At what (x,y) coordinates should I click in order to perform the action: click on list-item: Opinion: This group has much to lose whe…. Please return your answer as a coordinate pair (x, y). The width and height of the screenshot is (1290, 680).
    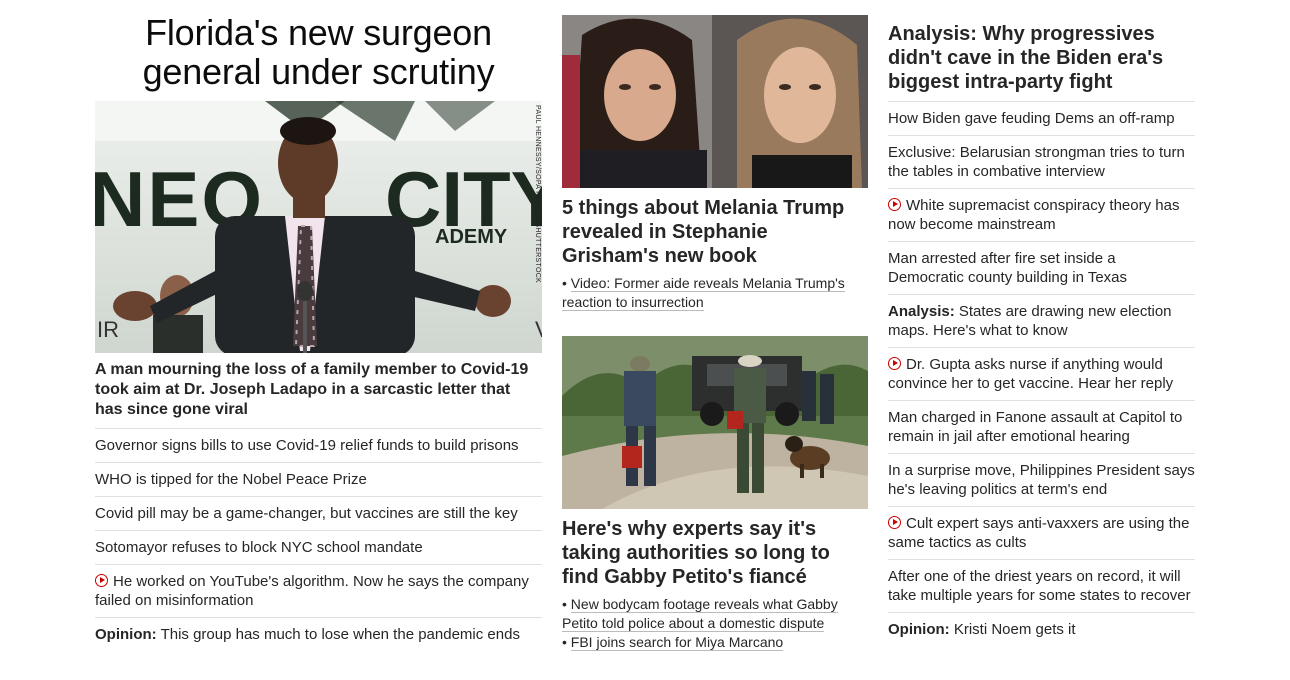
    Looking at the image, I should click on (318, 634).